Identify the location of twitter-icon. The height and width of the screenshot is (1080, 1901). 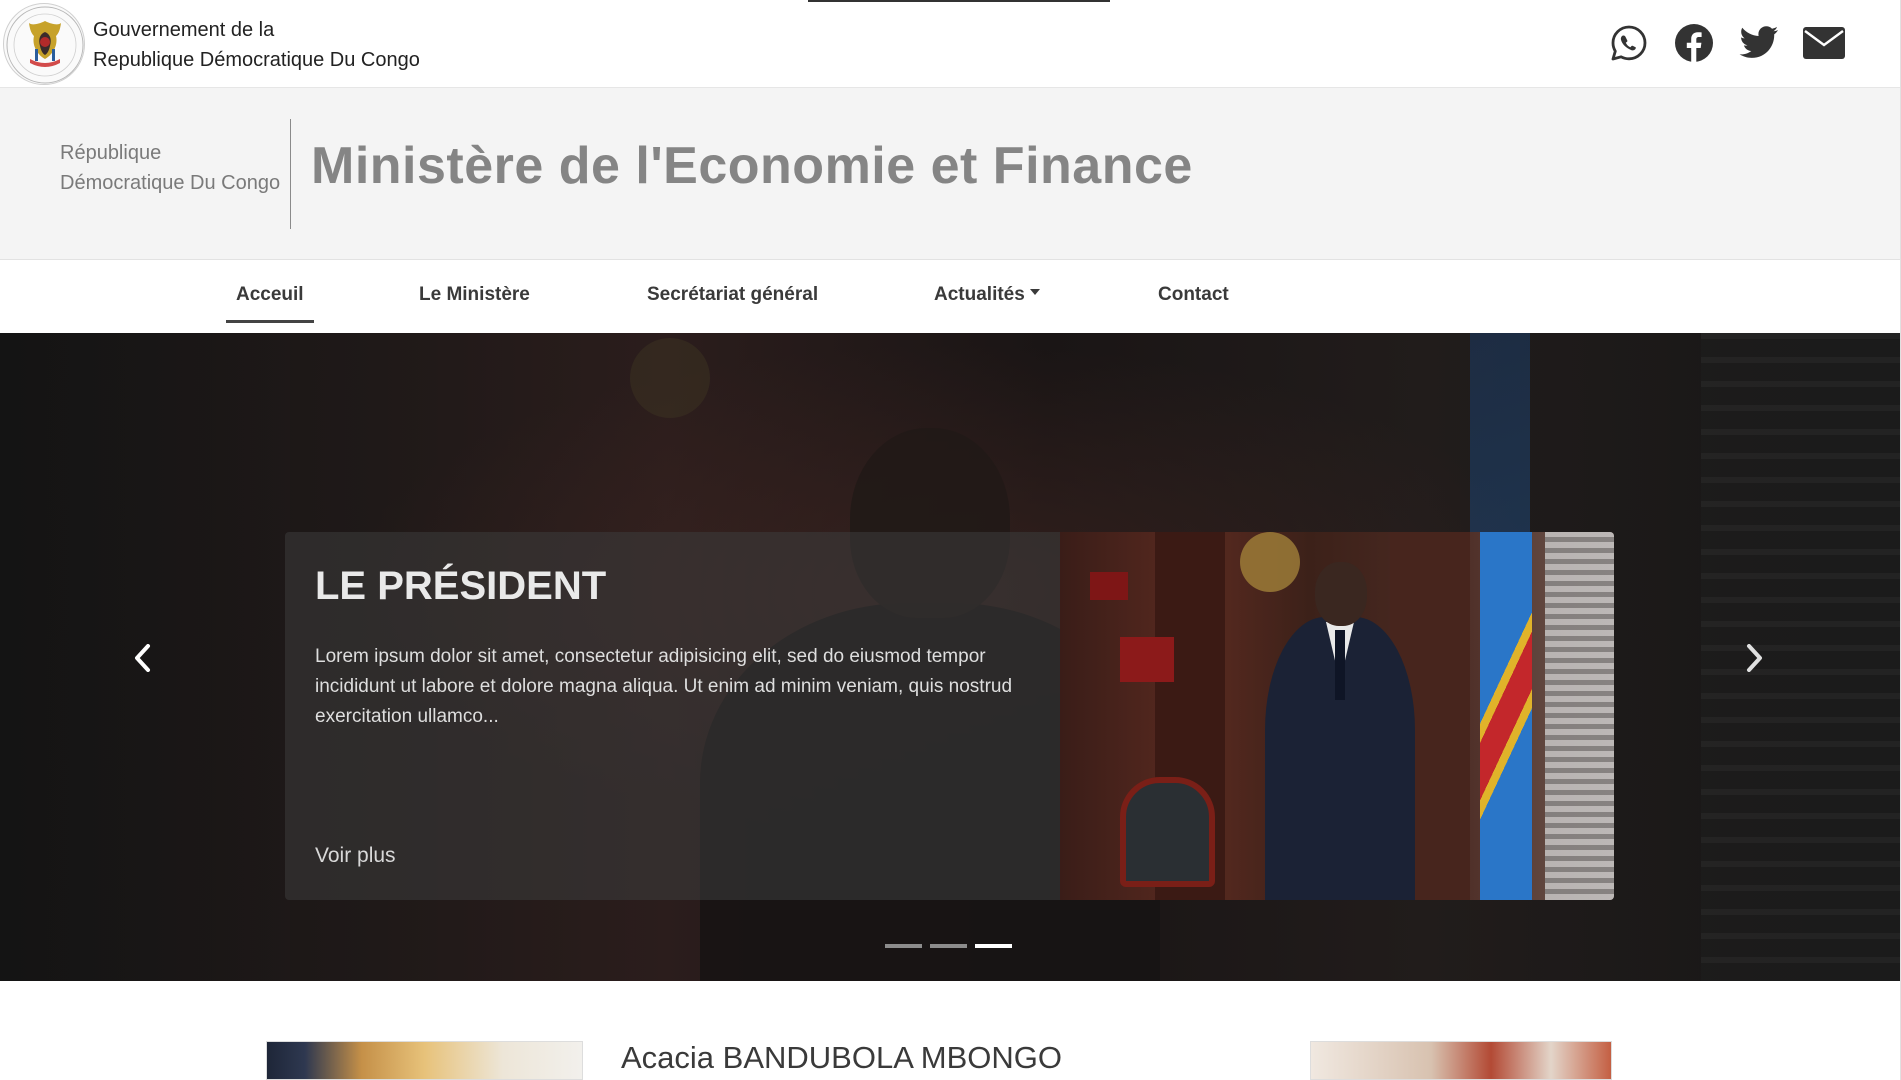
(1759, 43).